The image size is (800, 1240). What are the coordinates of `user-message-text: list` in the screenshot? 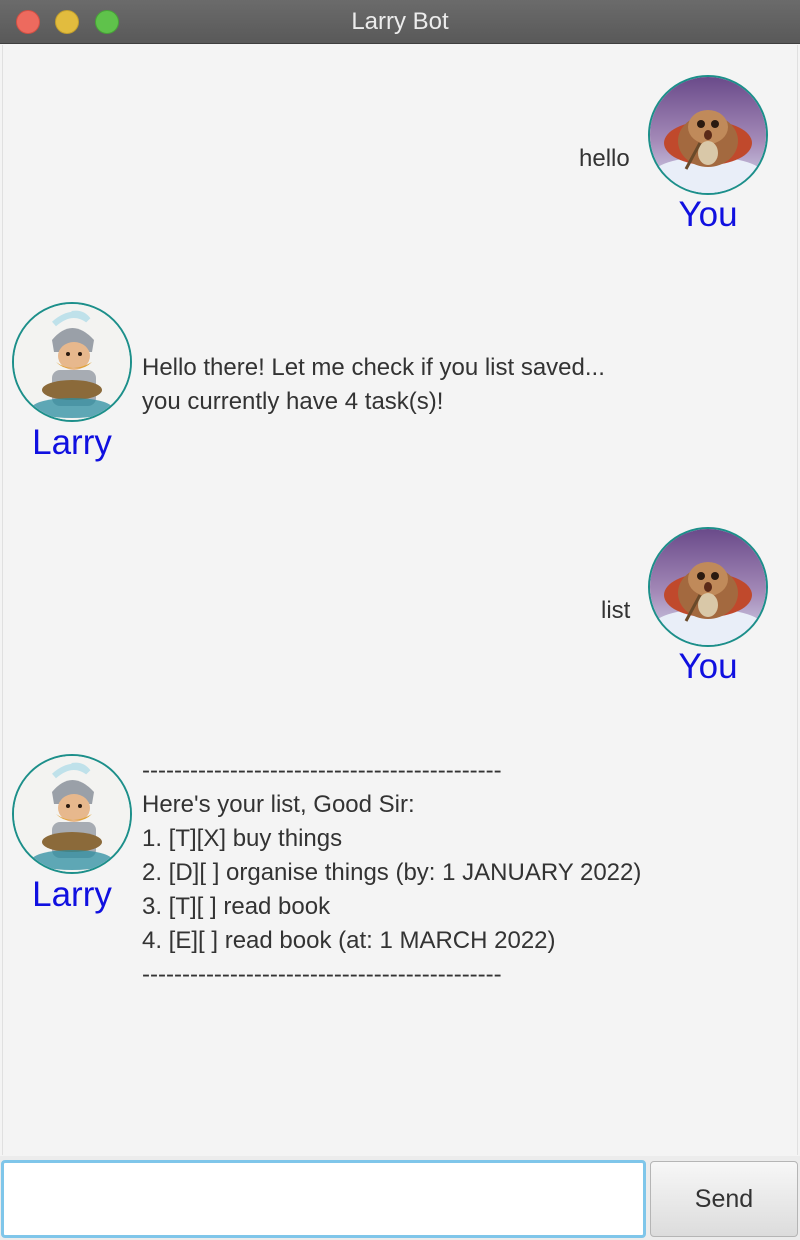 It's located at (616, 610).